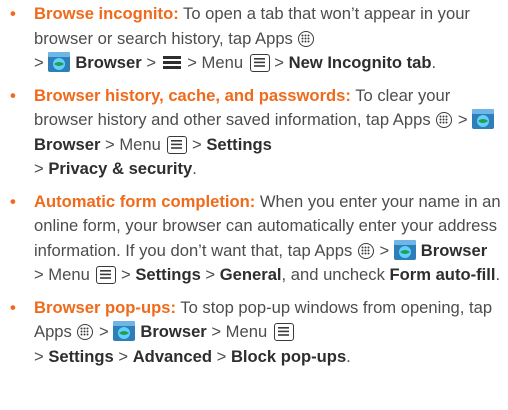 The height and width of the screenshot is (410, 508). Describe the element at coordinates (145, 201) in the screenshot. I see `tip-title: Automatic form completion:` at that location.